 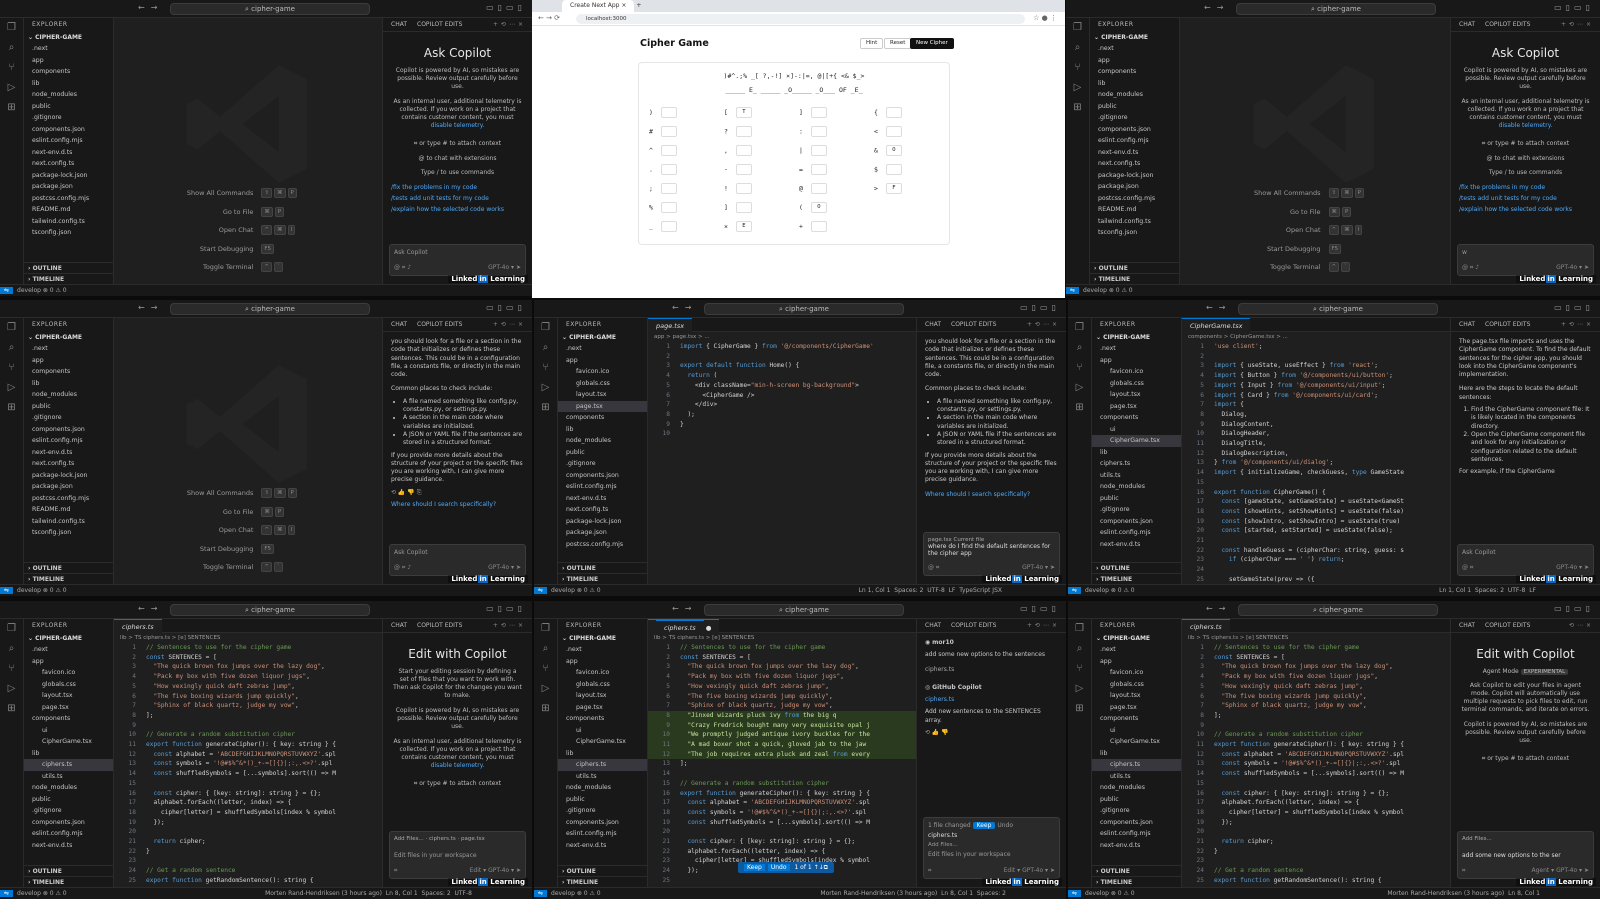 I want to click on feedback-icons: ⟲ 👍 👎, so click(x=991, y=733).